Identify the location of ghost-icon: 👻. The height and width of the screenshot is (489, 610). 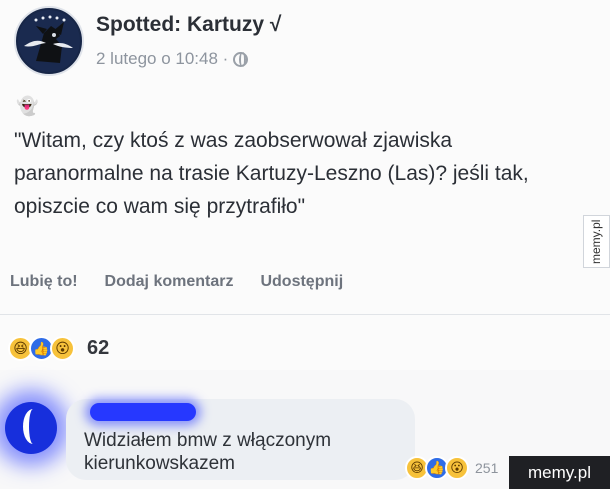
(27, 106).